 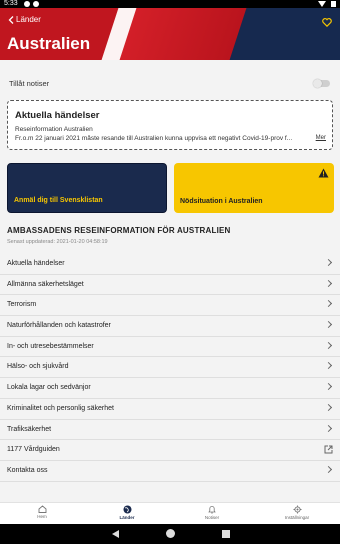 I want to click on current-events-subtitle: Reseinformation Australien, so click(x=54, y=129).